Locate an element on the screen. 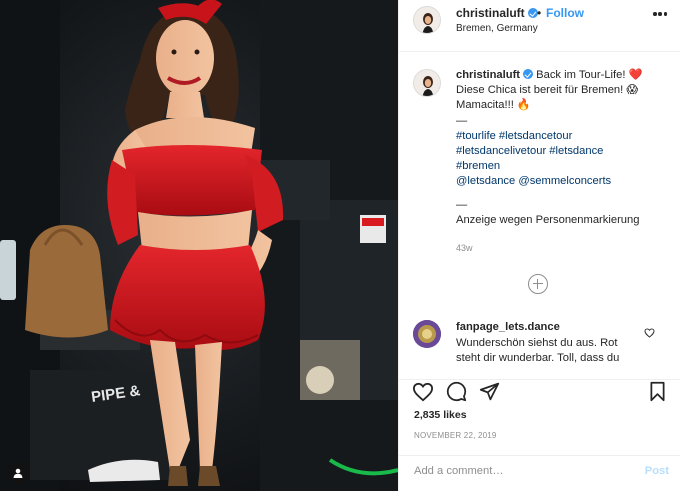  location-link: Bremen, Germany is located at coordinates (497, 28).